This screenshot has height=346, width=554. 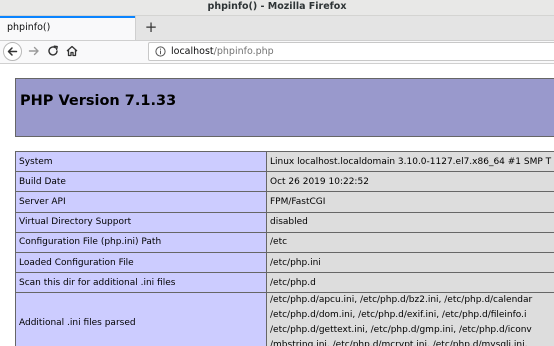 I want to click on table-row: Loaded Configuration File/etc/php.ini, so click(x=284, y=262).